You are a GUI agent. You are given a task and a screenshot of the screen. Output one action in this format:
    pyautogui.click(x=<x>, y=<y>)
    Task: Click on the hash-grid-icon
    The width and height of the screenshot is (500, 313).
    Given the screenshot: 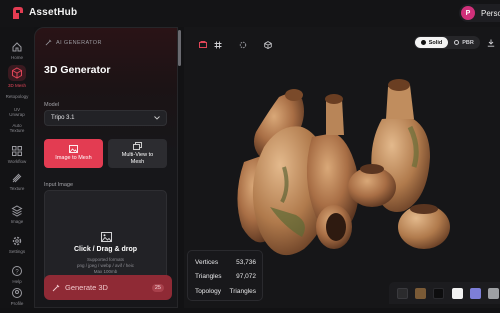 What is the action you would take?
    pyautogui.click(x=217, y=44)
    